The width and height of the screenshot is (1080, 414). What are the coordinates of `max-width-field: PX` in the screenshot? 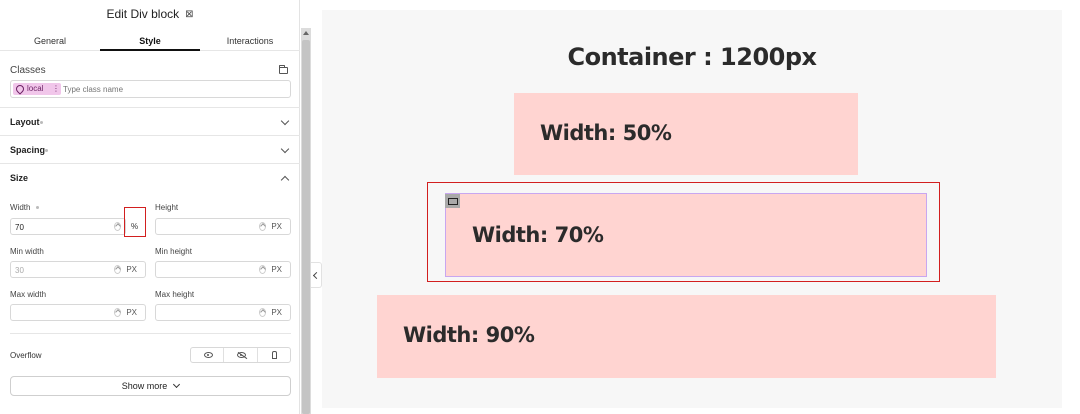 It's located at (78, 312).